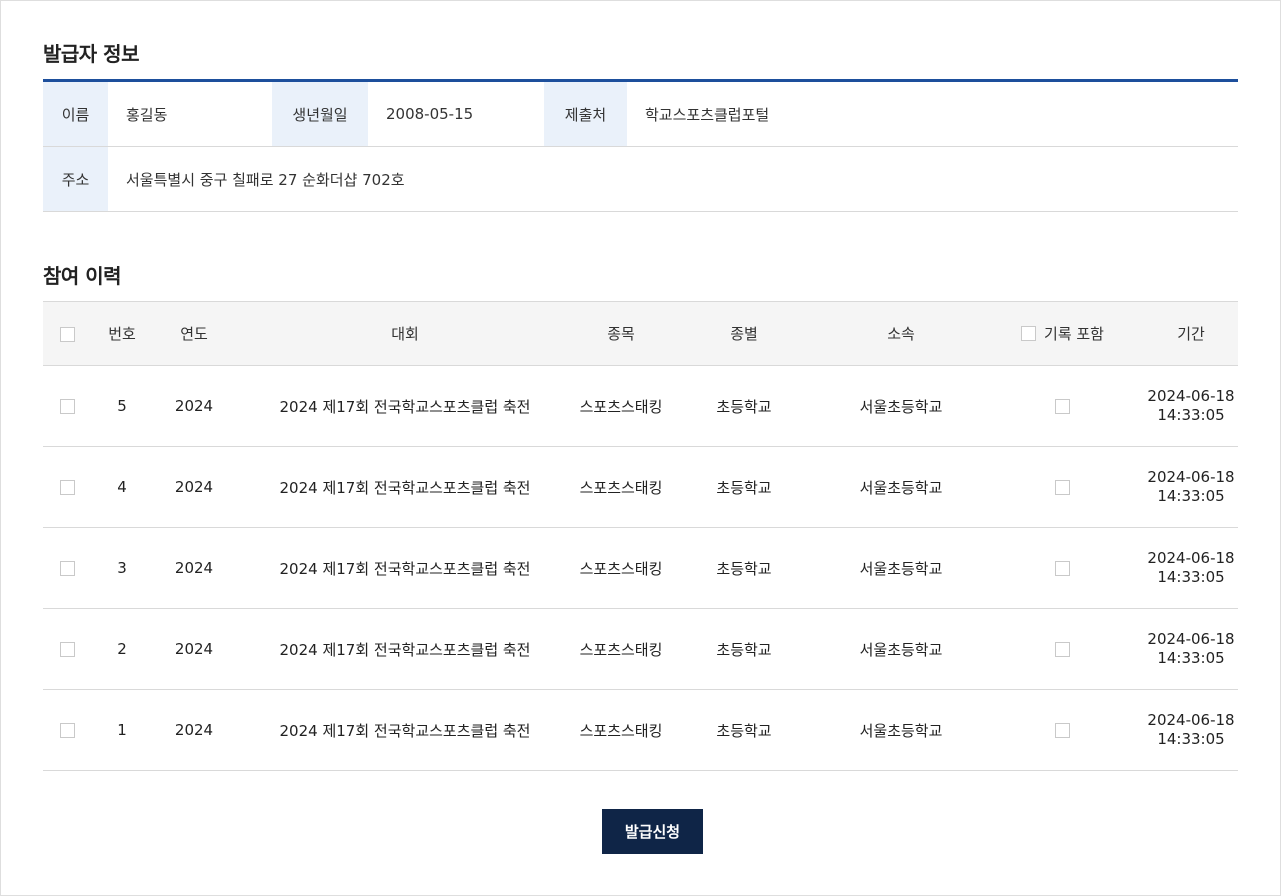  I want to click on address-label: 주소, so click(75, 179).